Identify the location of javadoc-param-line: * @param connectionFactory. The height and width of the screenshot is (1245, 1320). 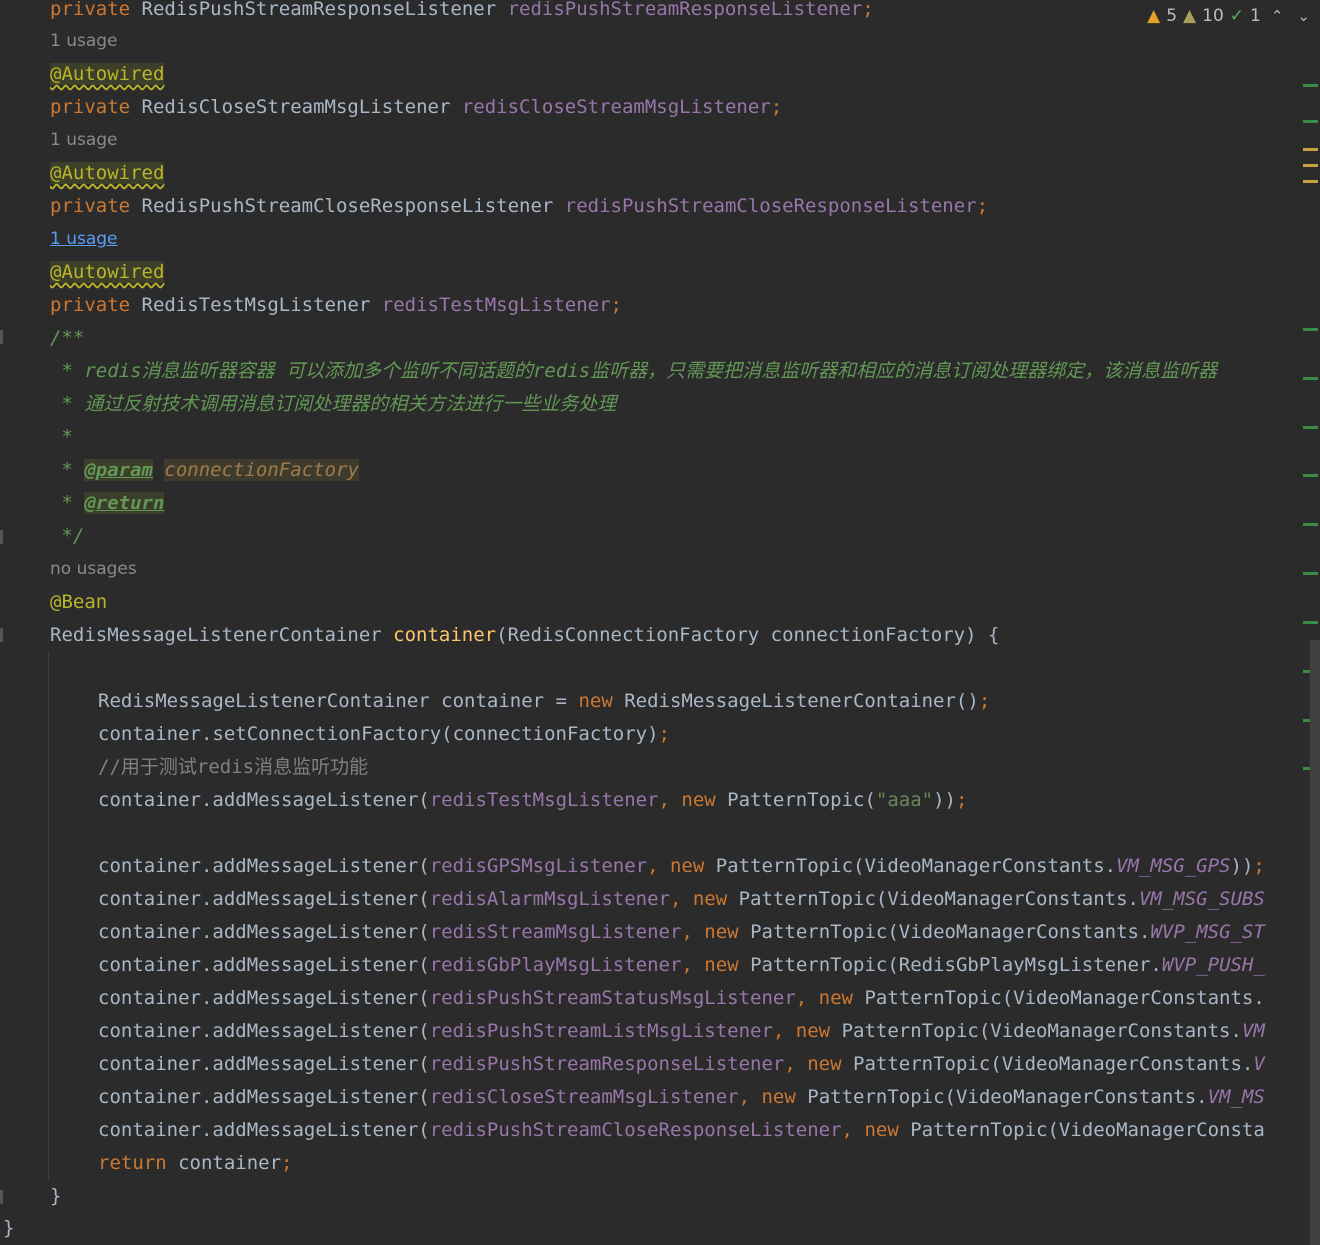
(204, 470).